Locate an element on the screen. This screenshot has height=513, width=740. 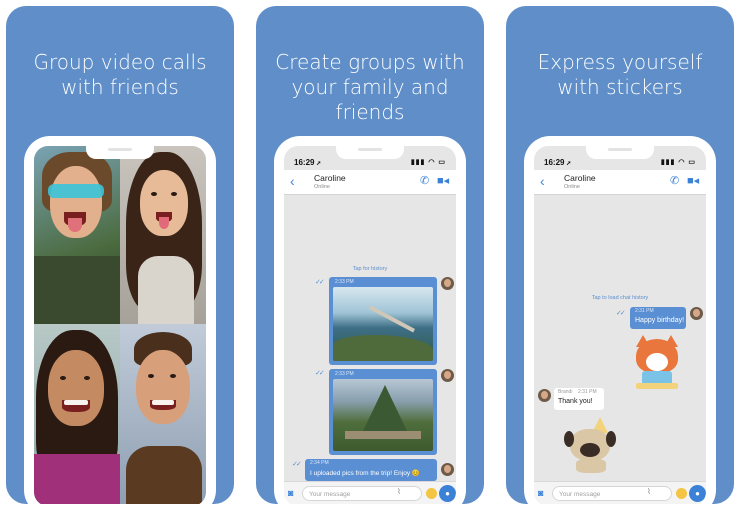
text-message: 2:31 PM Happy birthday! is located at coordinates (658, 318).